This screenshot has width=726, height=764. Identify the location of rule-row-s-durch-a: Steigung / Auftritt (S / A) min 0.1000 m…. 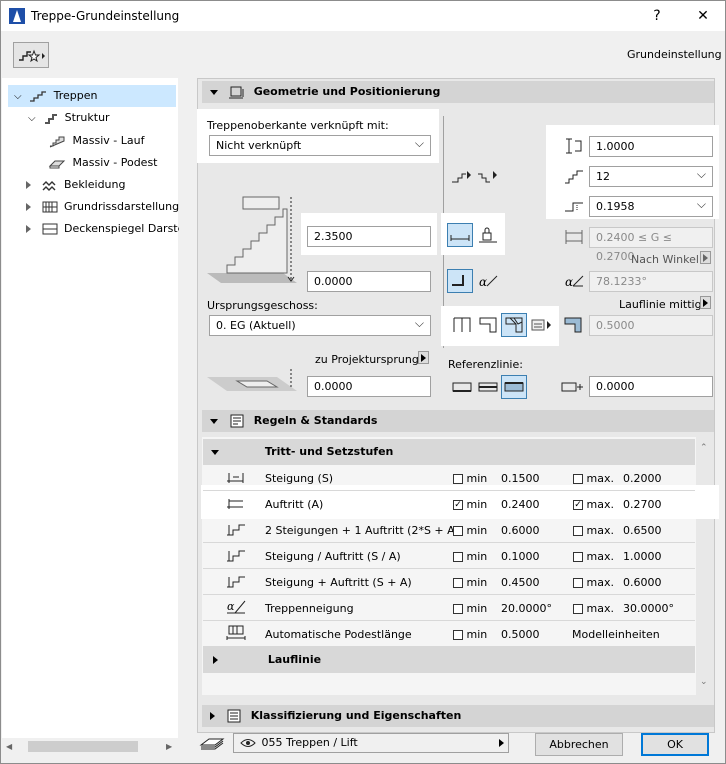
(449, 556).